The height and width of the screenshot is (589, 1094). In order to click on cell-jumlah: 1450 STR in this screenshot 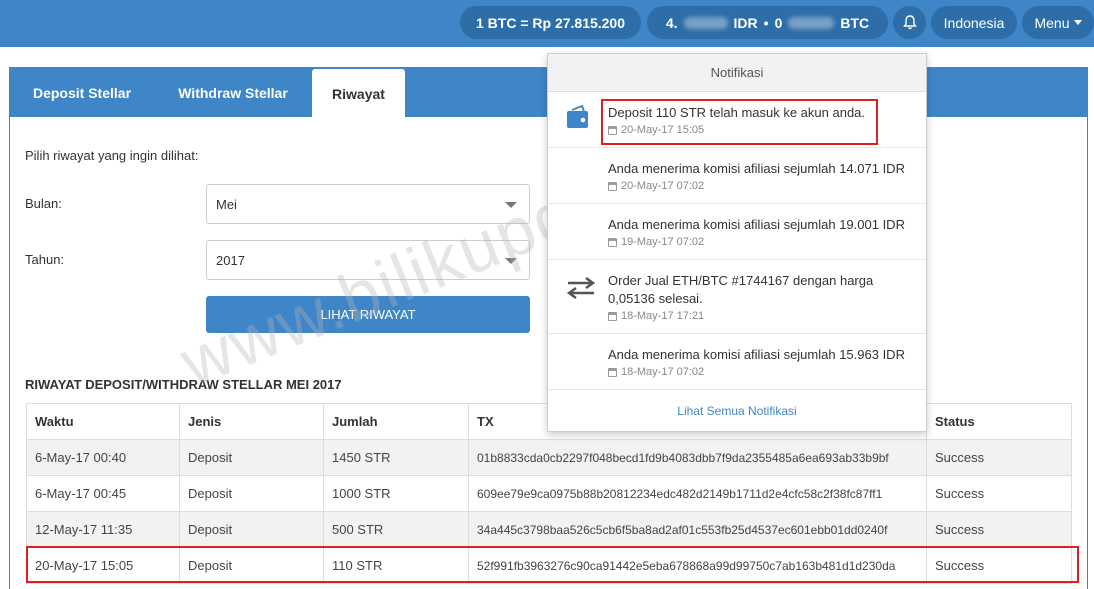, I will do `click(396, 457)`.